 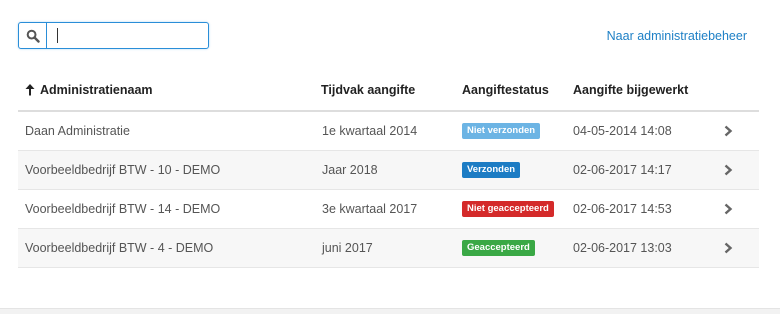 I want to click on cell-updated: 02-06-2017 14:17, so click(x=622, y=170).